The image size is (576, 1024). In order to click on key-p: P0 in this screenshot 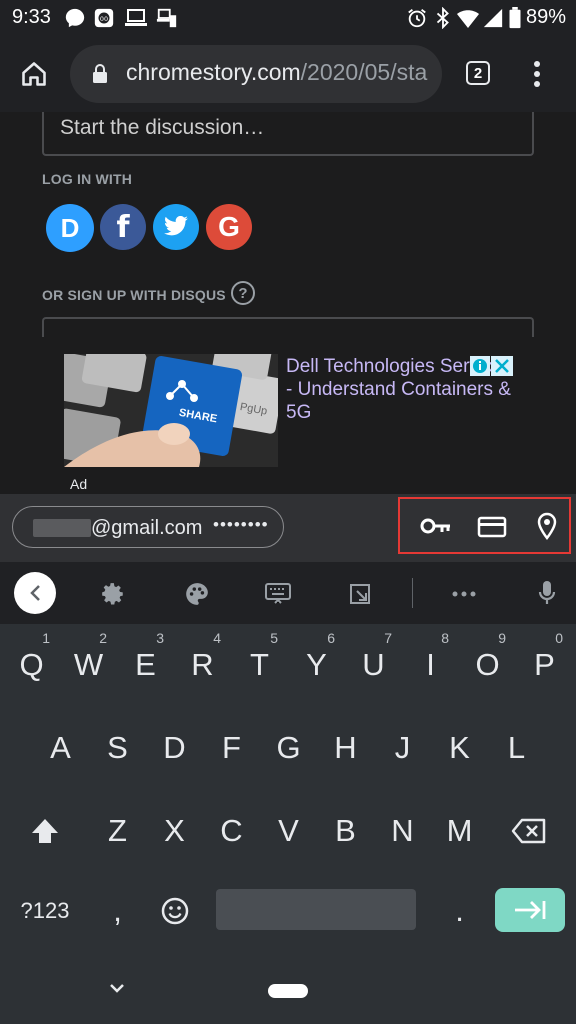, I will do `click(544, 662)`.